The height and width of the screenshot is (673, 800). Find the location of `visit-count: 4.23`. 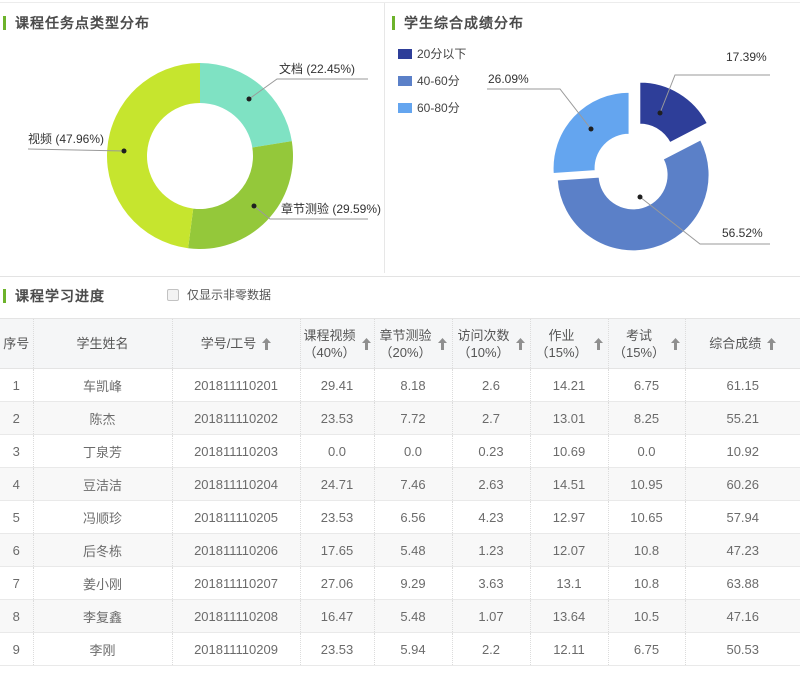

visit-count: 4.23 is located at coordinates (490, 517).